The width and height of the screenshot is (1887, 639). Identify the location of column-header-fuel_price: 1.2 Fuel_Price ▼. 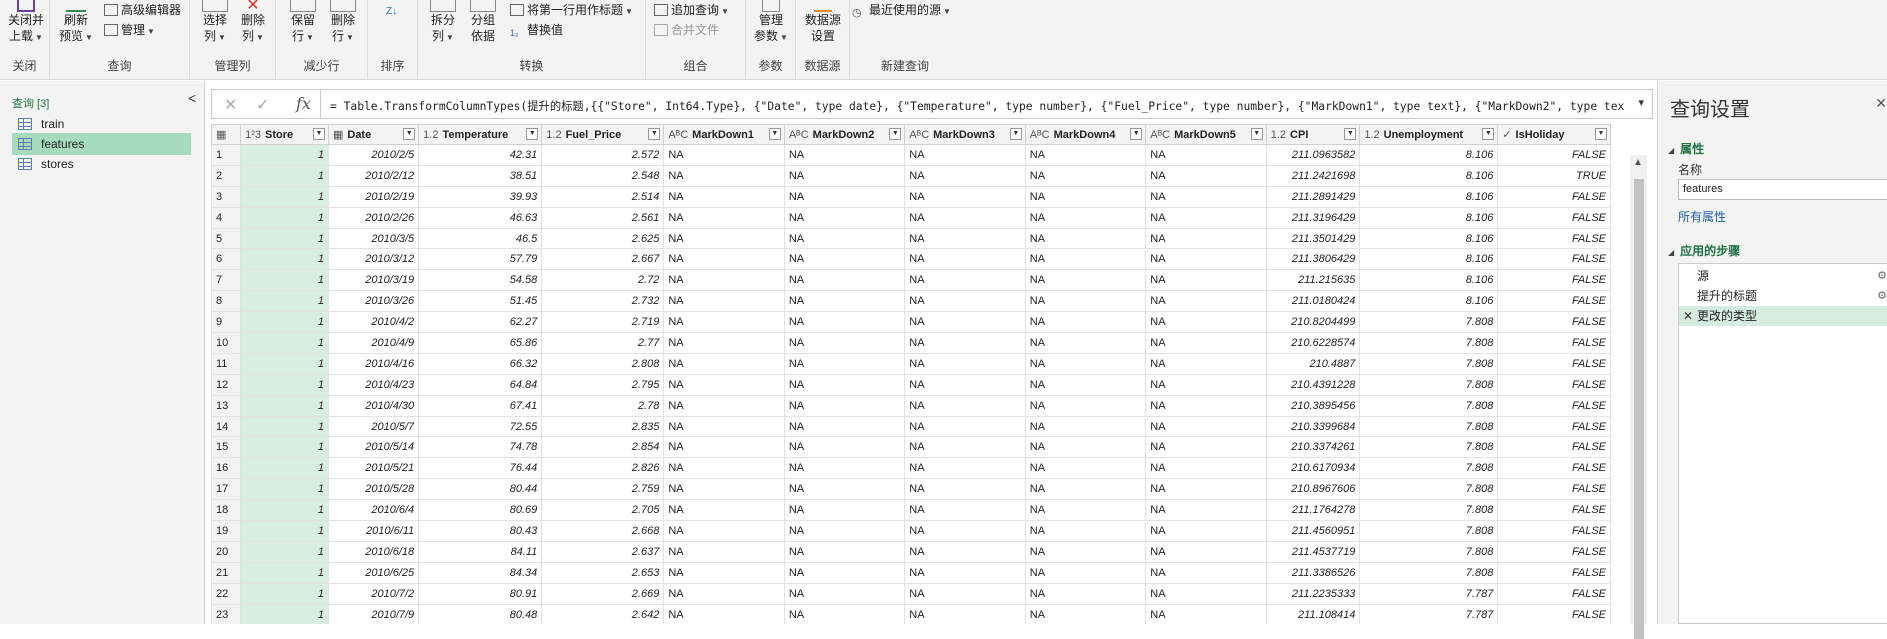
(603, 134).